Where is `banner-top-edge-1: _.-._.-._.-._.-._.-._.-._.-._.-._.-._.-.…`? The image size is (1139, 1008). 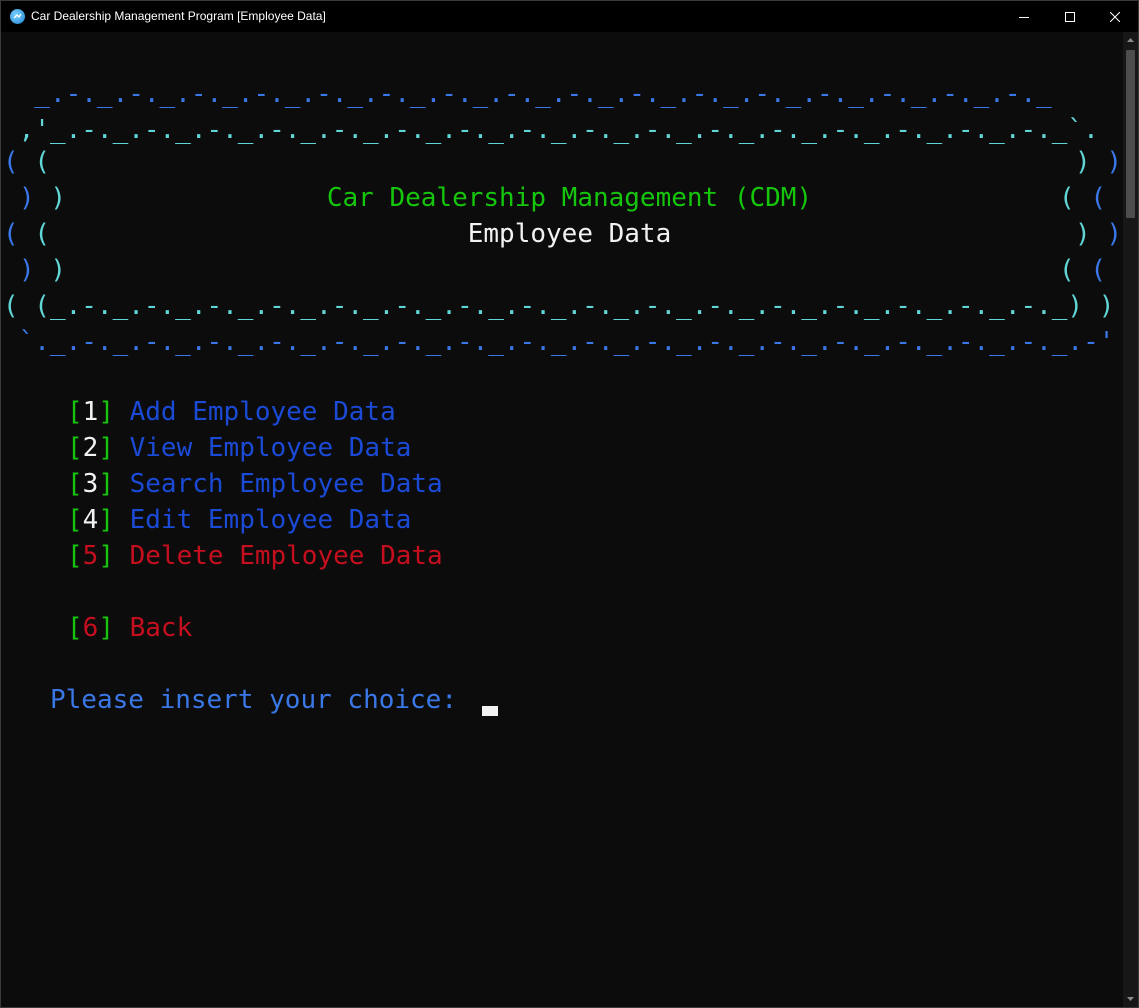 banner-top-edge-1: _.-._.-._.-._.-._.-._.-._.-._.-._.-._.-.… is located at coordinates (527, 94).